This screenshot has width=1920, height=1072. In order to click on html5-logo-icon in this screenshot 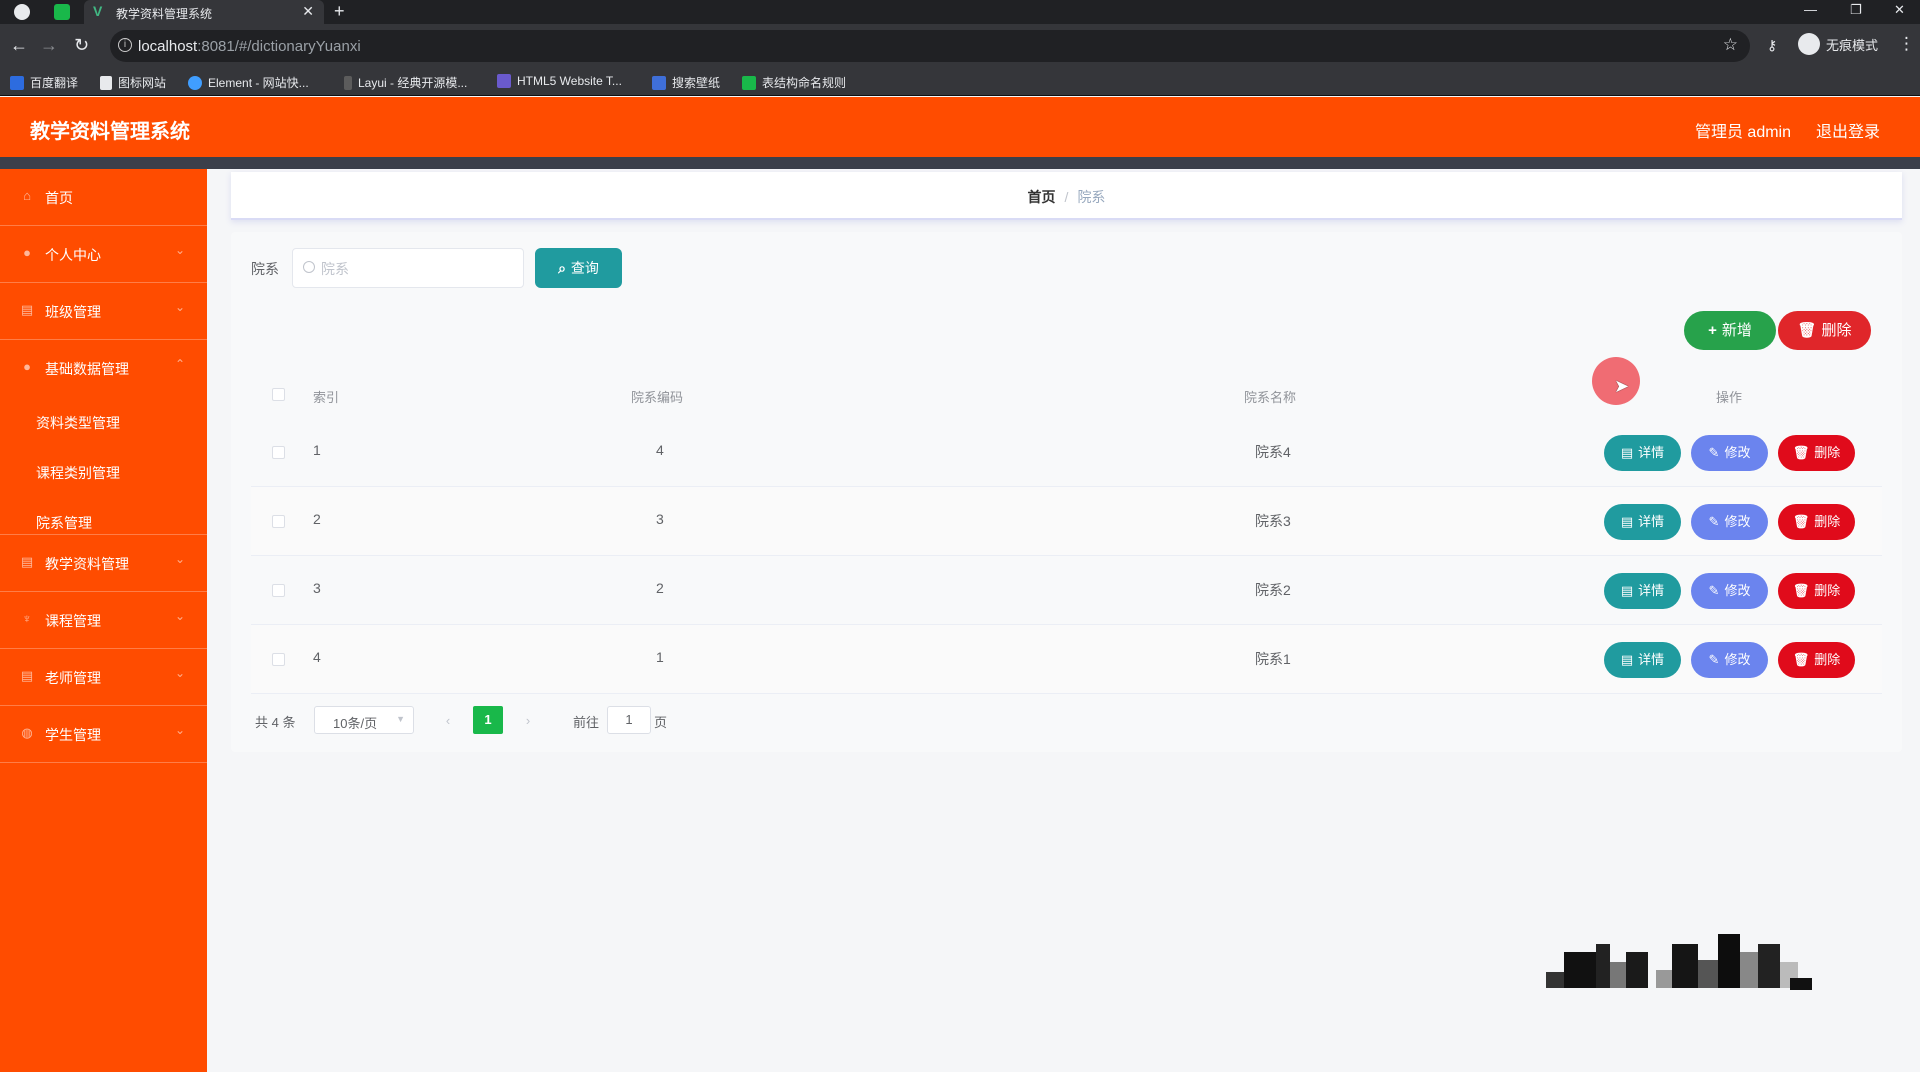, I will do `click(504, 81)`.